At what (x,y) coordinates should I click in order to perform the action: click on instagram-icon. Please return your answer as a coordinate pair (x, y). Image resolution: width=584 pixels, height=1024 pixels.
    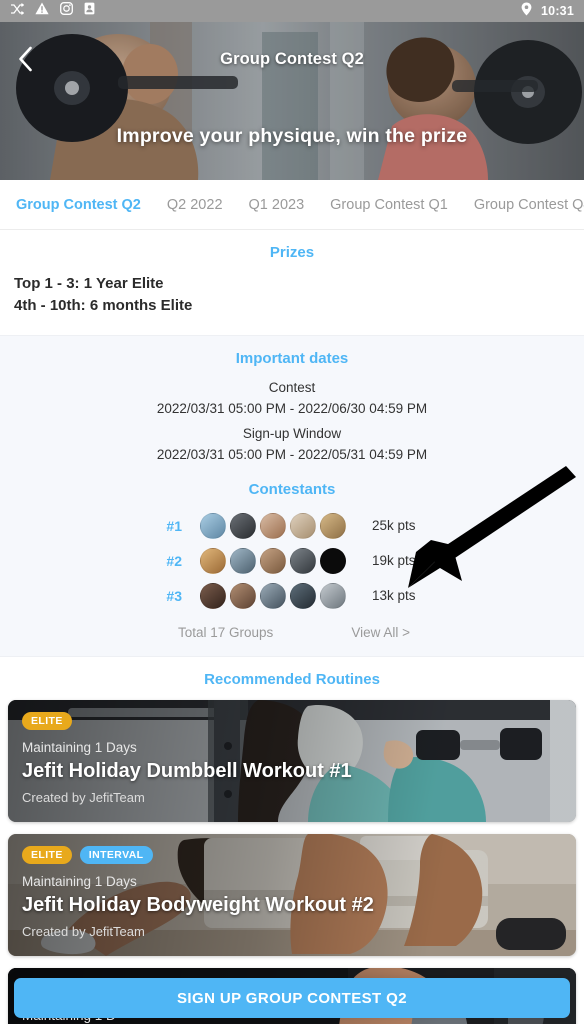
    Looking at the image, I should click on (66, 11).